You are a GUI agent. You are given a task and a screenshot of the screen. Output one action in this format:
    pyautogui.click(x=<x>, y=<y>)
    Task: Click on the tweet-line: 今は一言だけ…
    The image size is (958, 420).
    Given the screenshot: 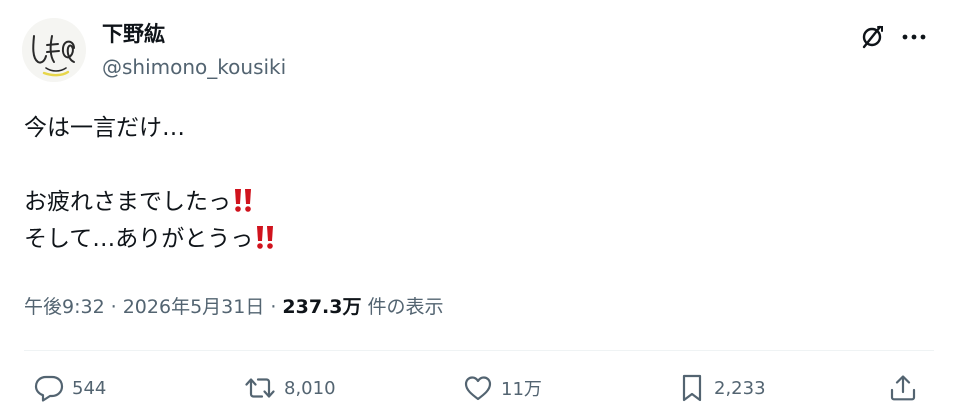 What is the action you would take?
    pyautogui.click(x=104, y=128)
    